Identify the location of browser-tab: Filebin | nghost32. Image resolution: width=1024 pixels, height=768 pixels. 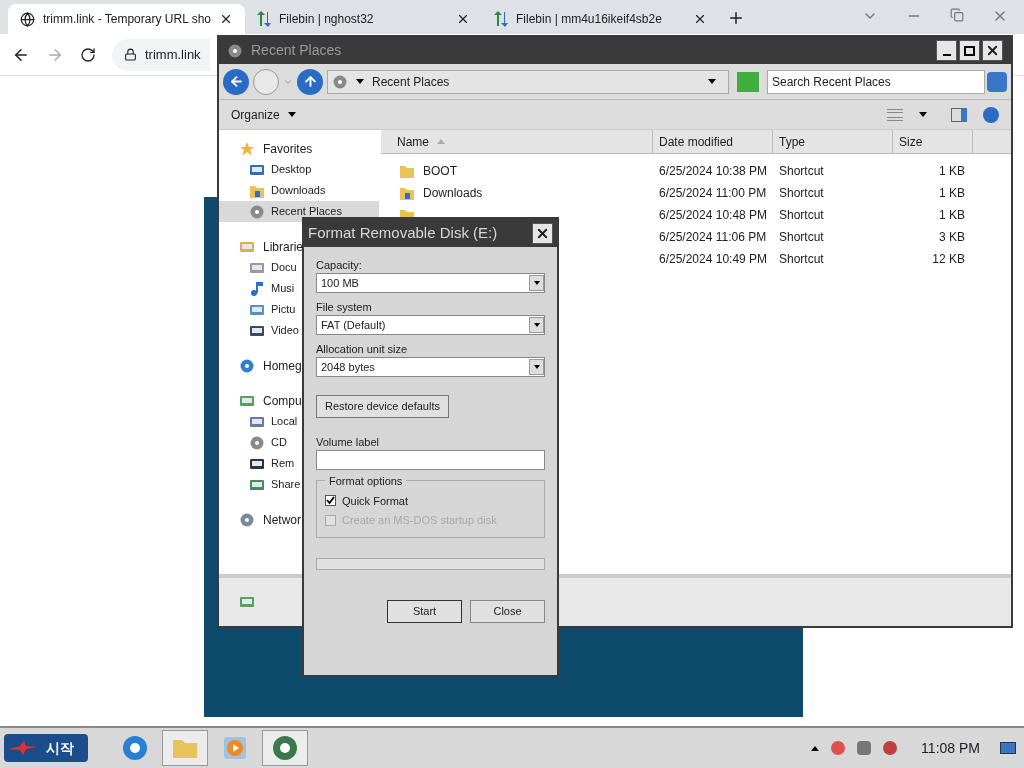
(363, 19).